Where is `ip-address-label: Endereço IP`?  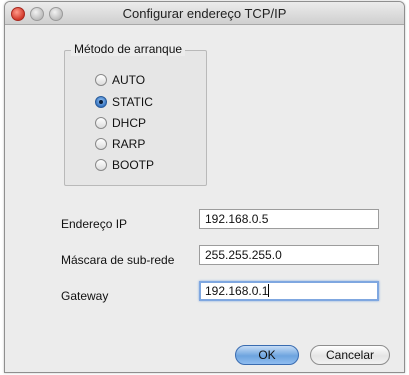
ip-address-label: Endereço IP is located at coordinates (94, 224).